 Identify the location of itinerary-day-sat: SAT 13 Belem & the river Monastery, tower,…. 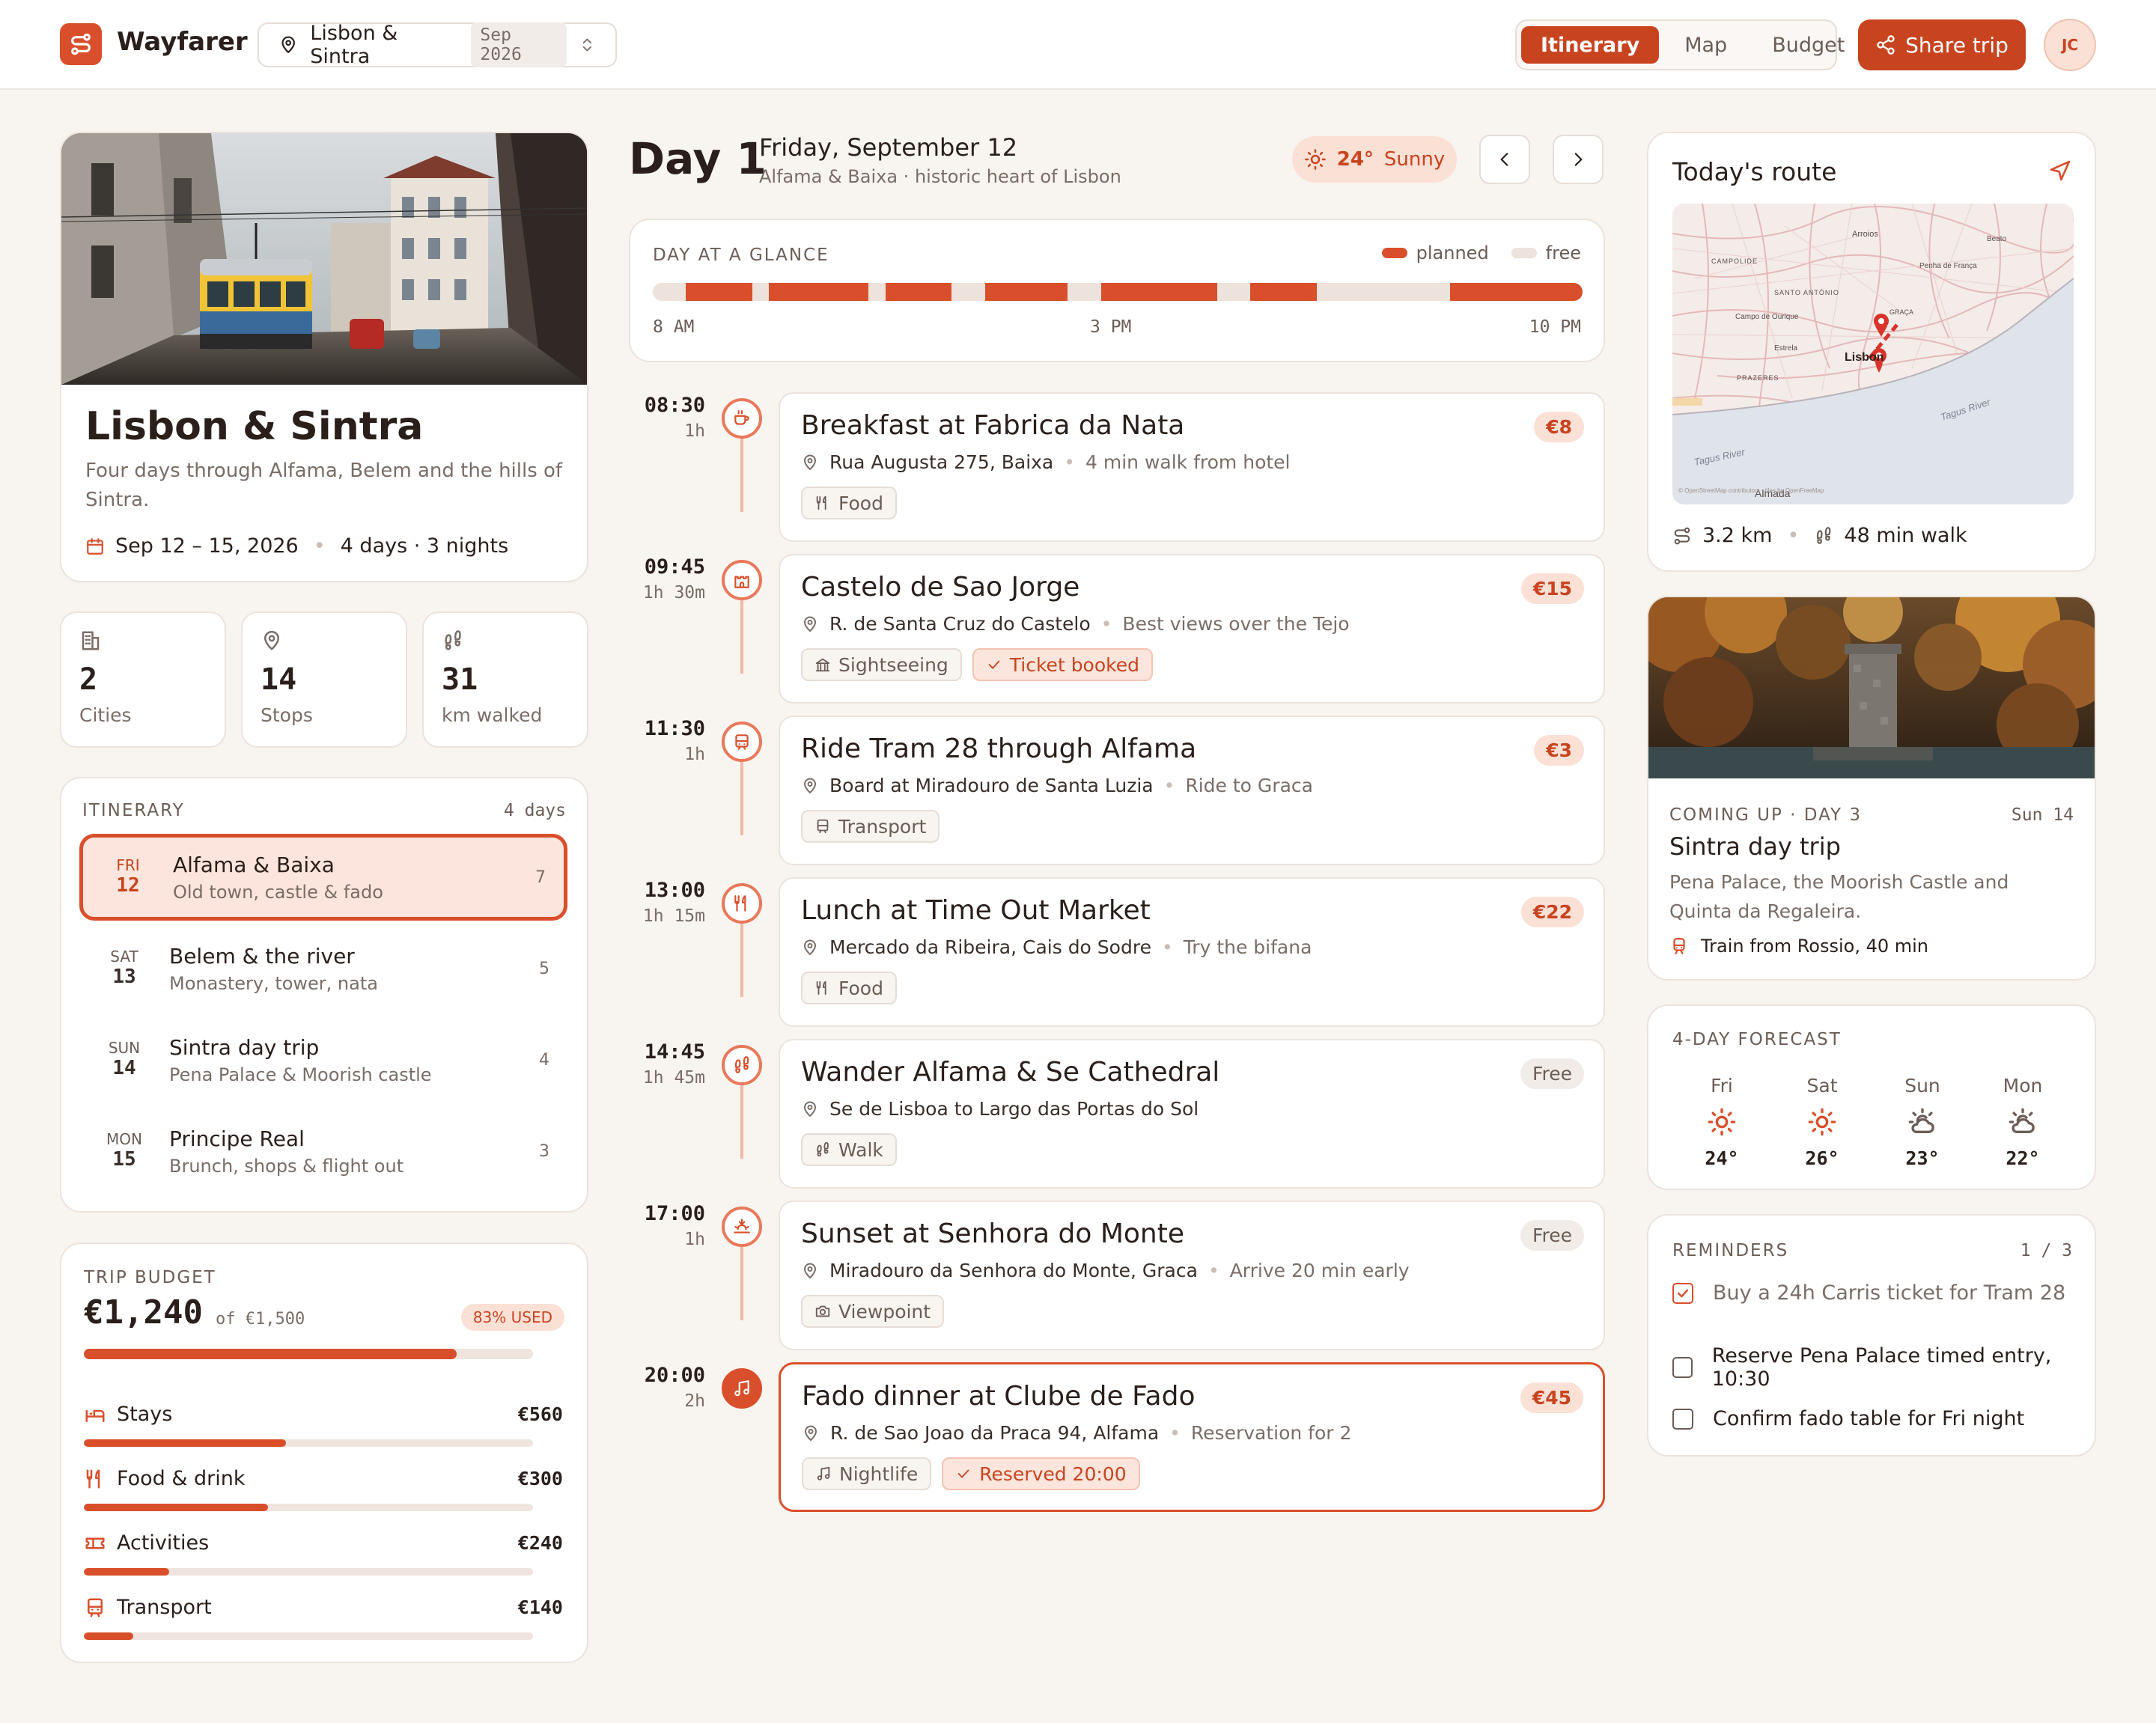
(323, 969).